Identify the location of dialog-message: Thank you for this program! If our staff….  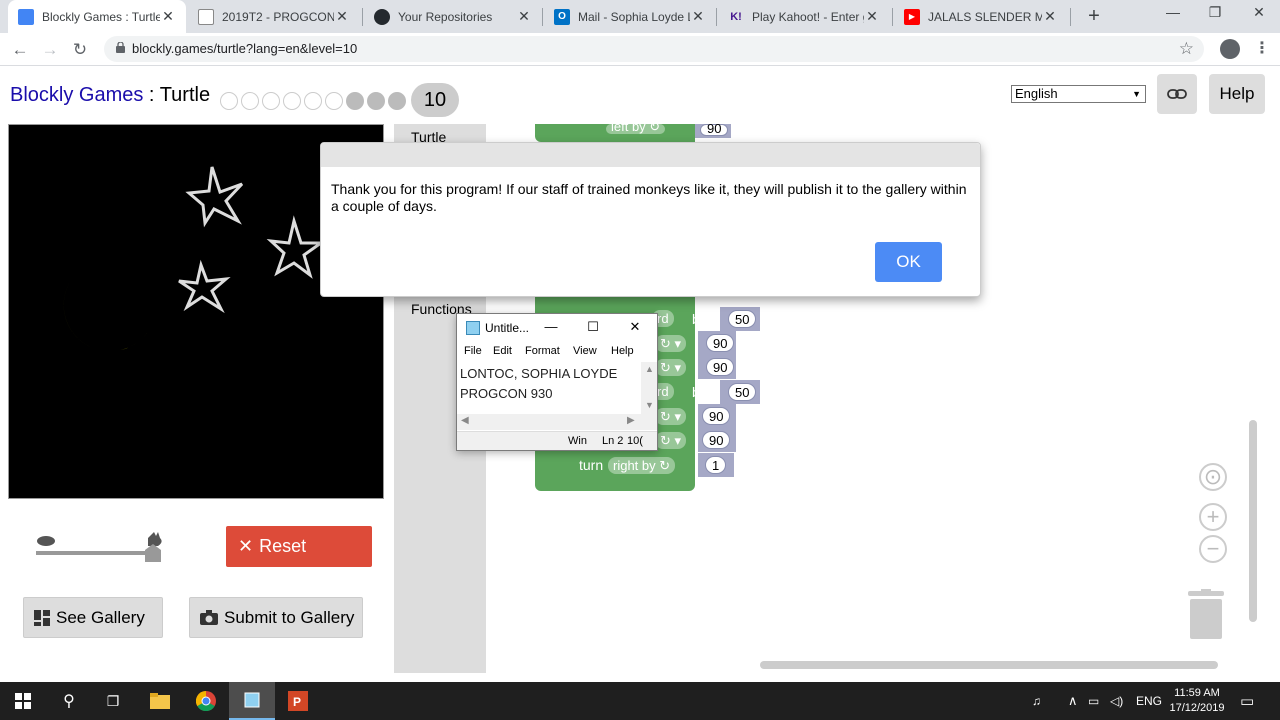
(649, 197).